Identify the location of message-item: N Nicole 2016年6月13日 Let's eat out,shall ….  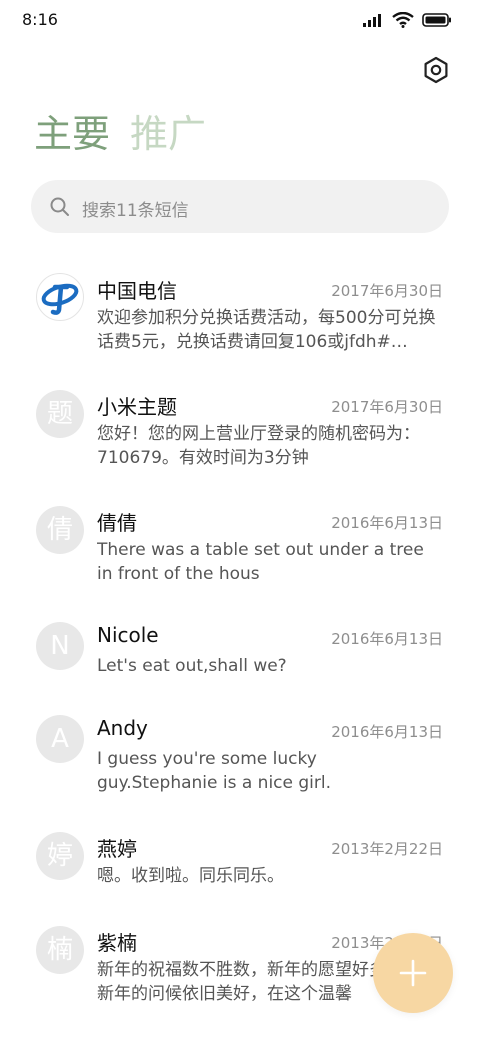
(240, 670).